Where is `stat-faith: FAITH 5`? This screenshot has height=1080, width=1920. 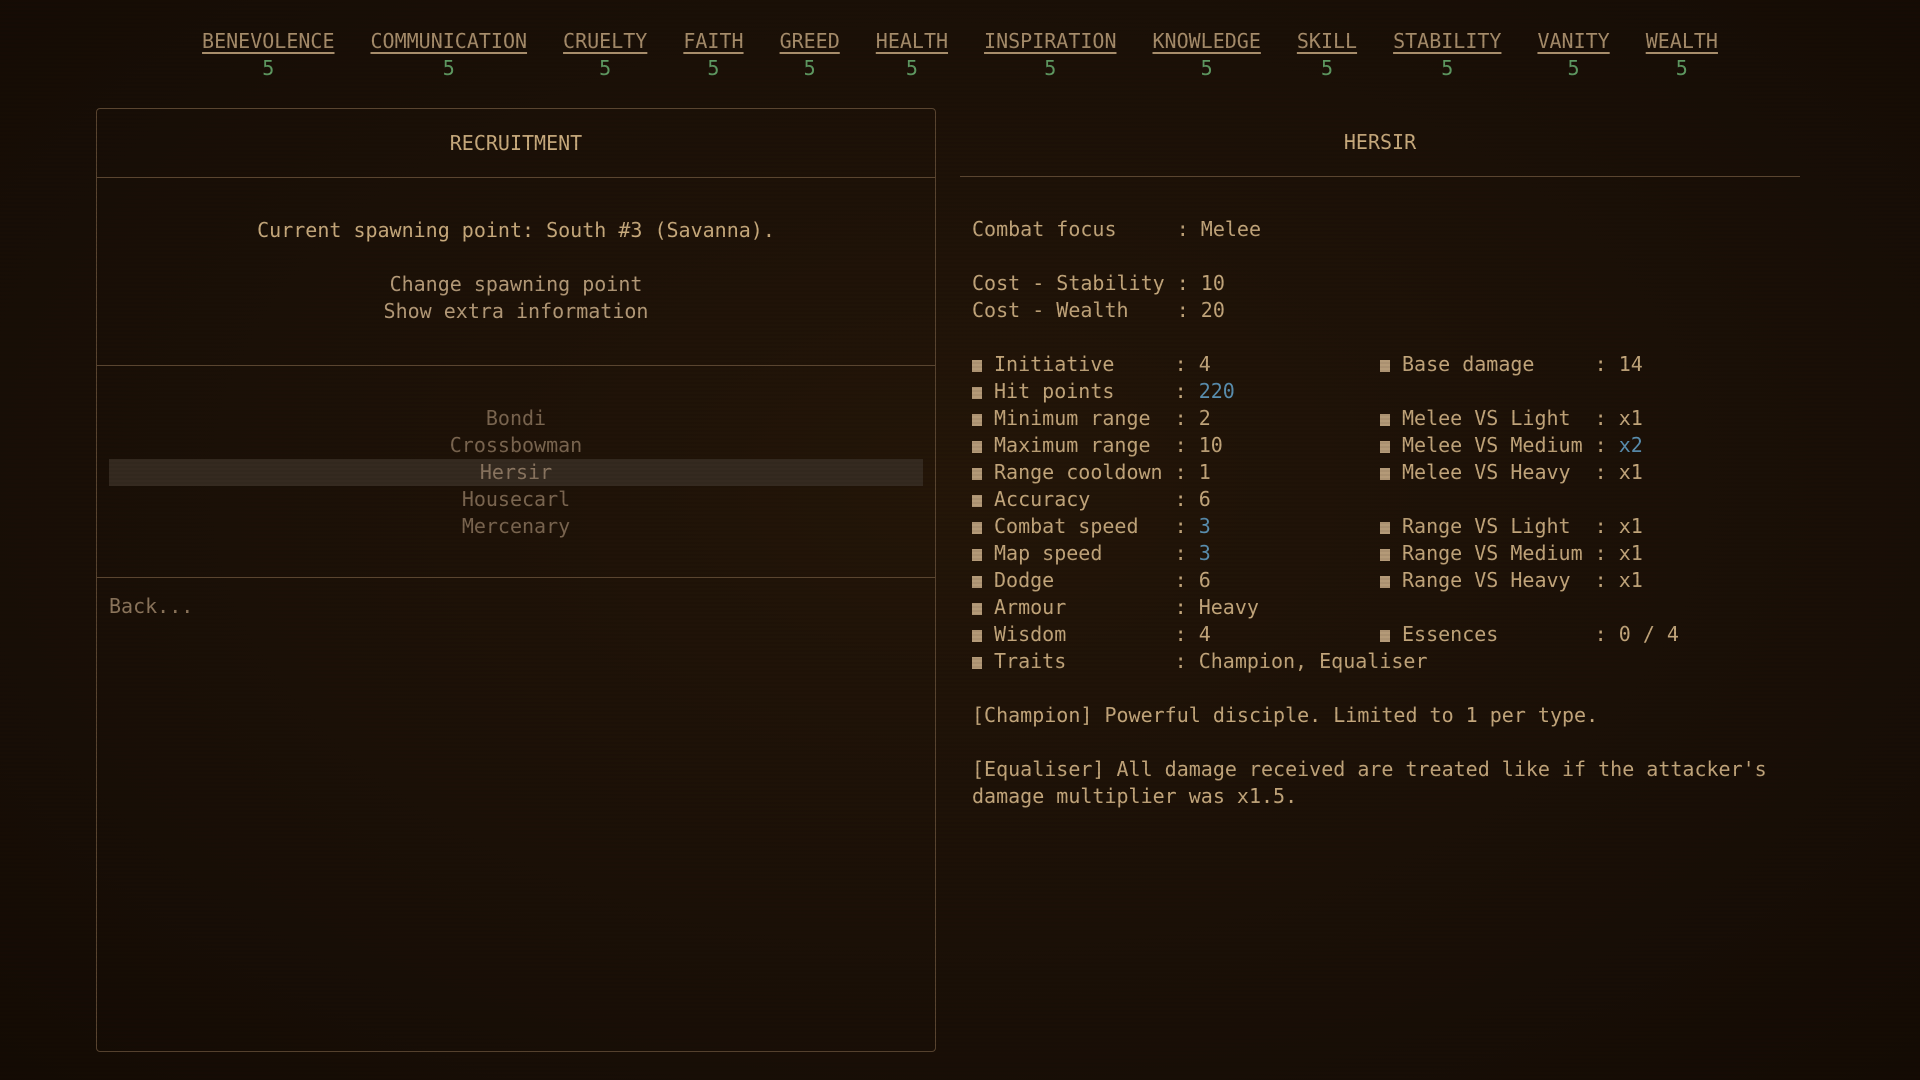
stat-faith: FAITH 5 is located at coordinates (713, 55).